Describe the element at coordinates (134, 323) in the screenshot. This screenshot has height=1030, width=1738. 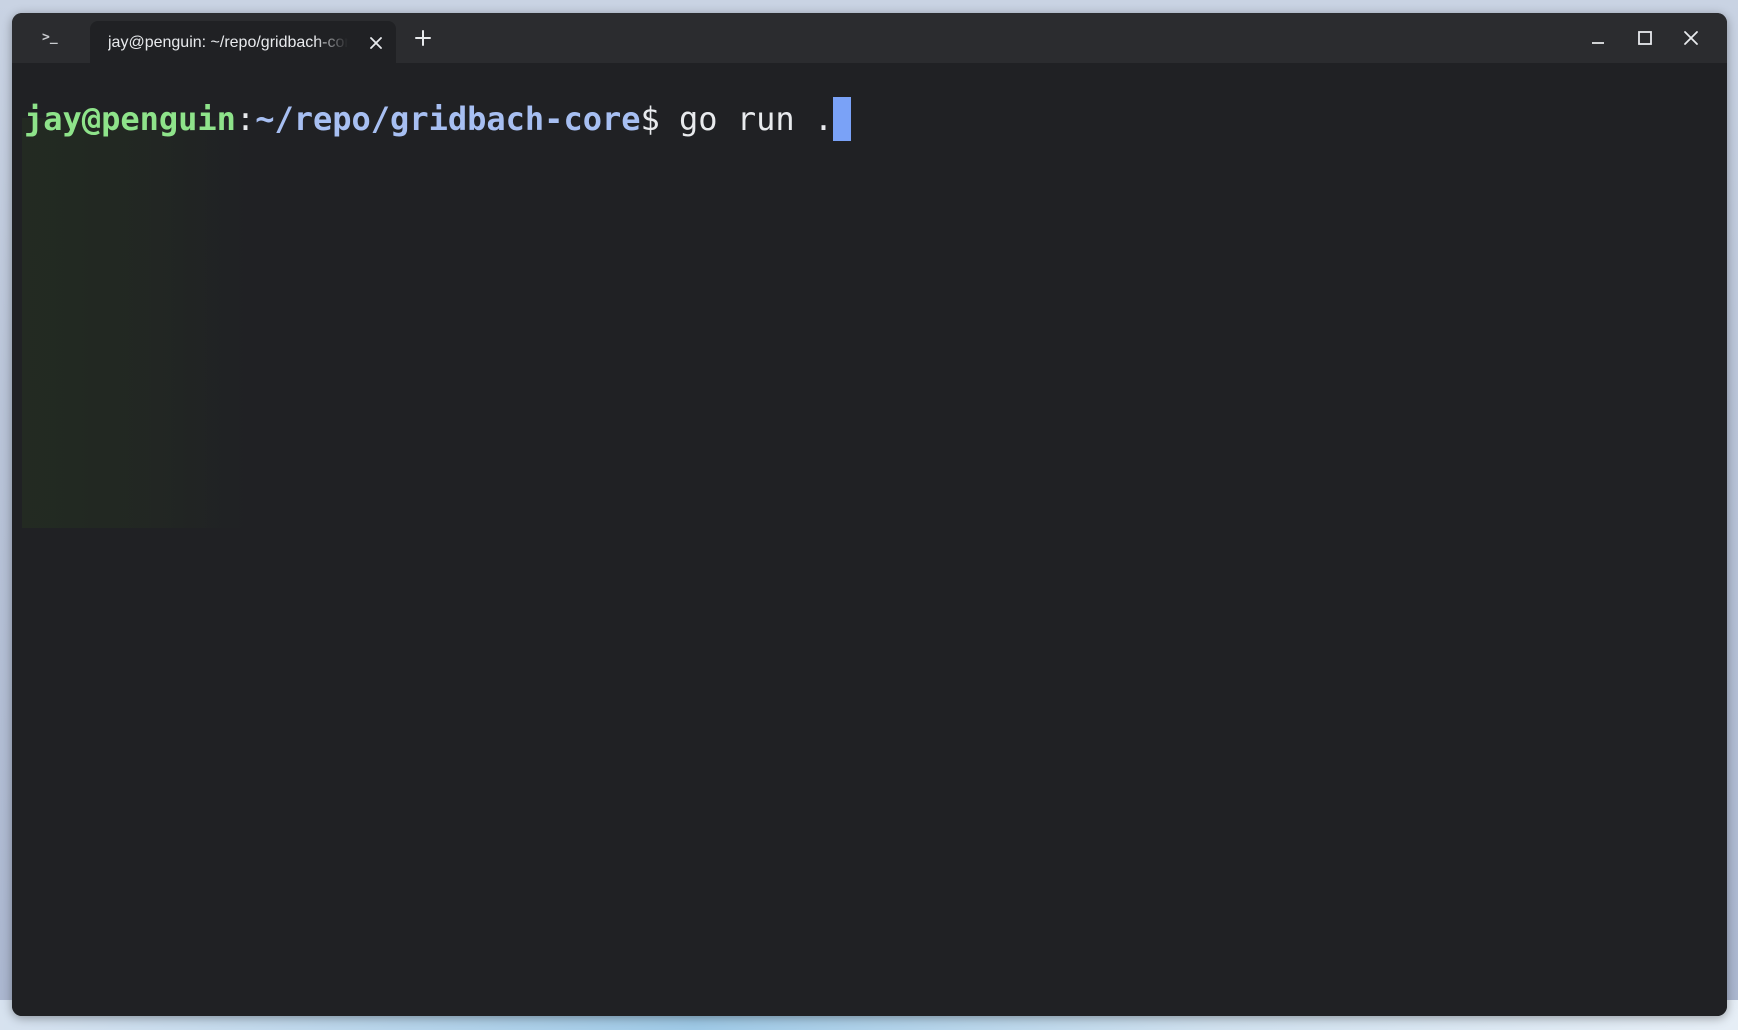
I see `screen-artifact` at that location.